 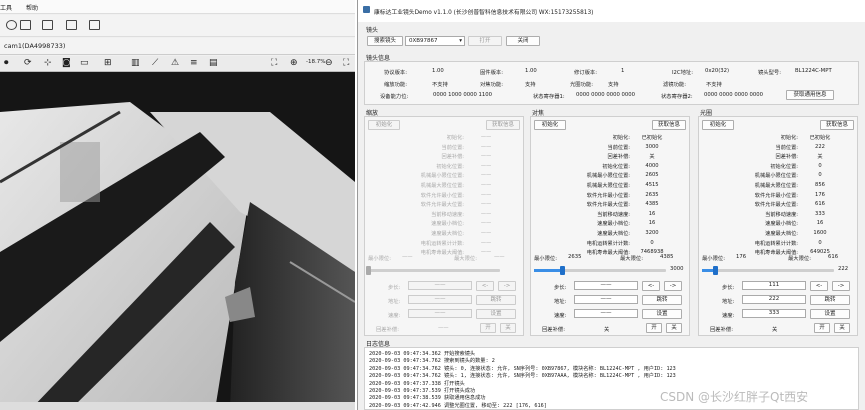 I want to click on histogram-overlay-icon: ▥, so click(x=135, y=63).